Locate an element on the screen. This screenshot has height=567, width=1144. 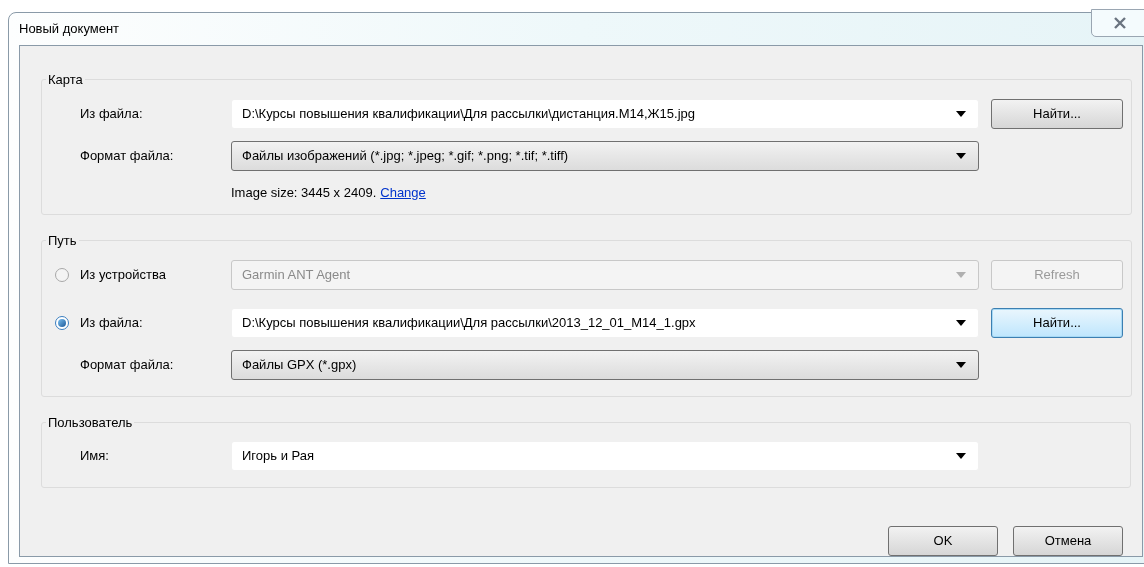
dropdown-field: Игорь и Рая is located at coordinates (605, 456).